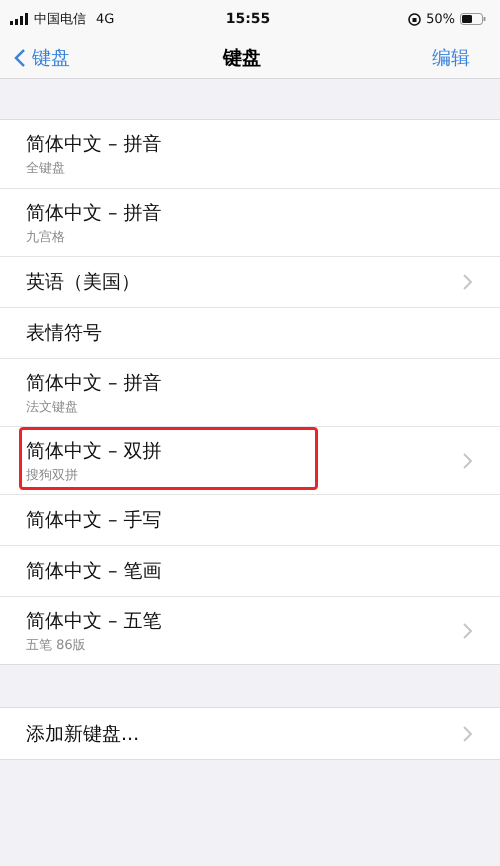 The height and width of the screenshot is (866, 500). Describe the element at coordinates (105, 19) in the screenshot. I see `network-type: 4G` at that location.